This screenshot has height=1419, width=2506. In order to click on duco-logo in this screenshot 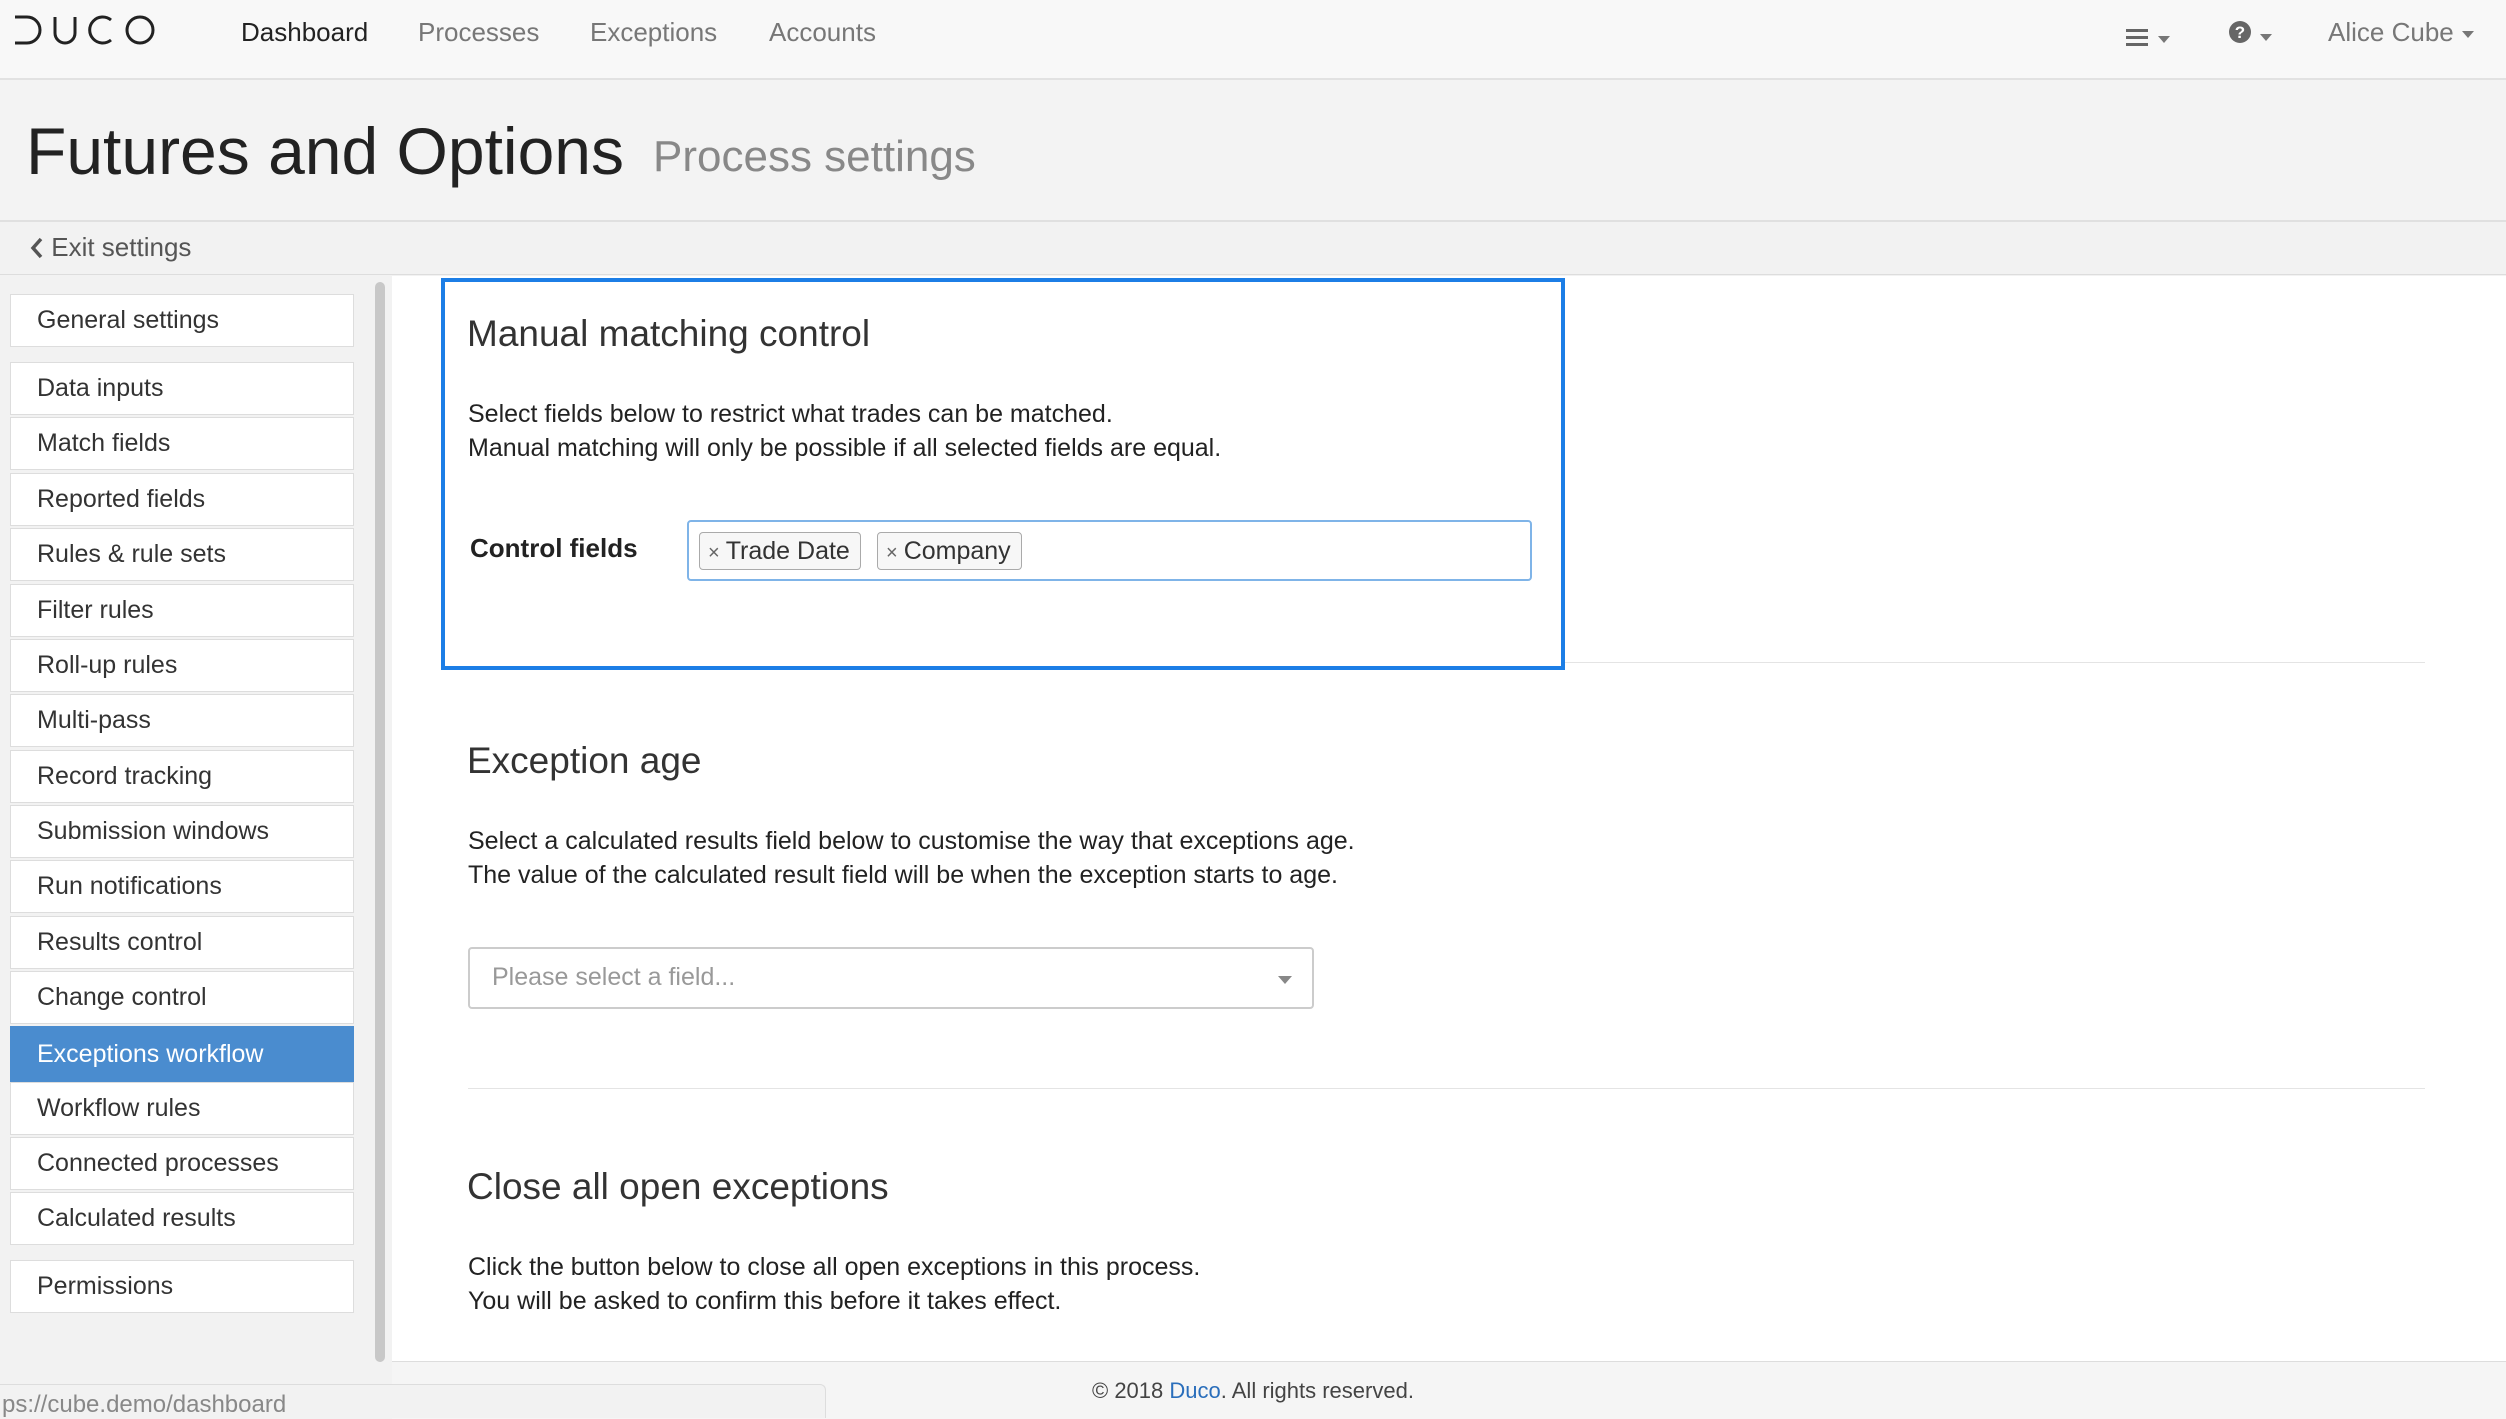, I will do `click(85, 32)`.